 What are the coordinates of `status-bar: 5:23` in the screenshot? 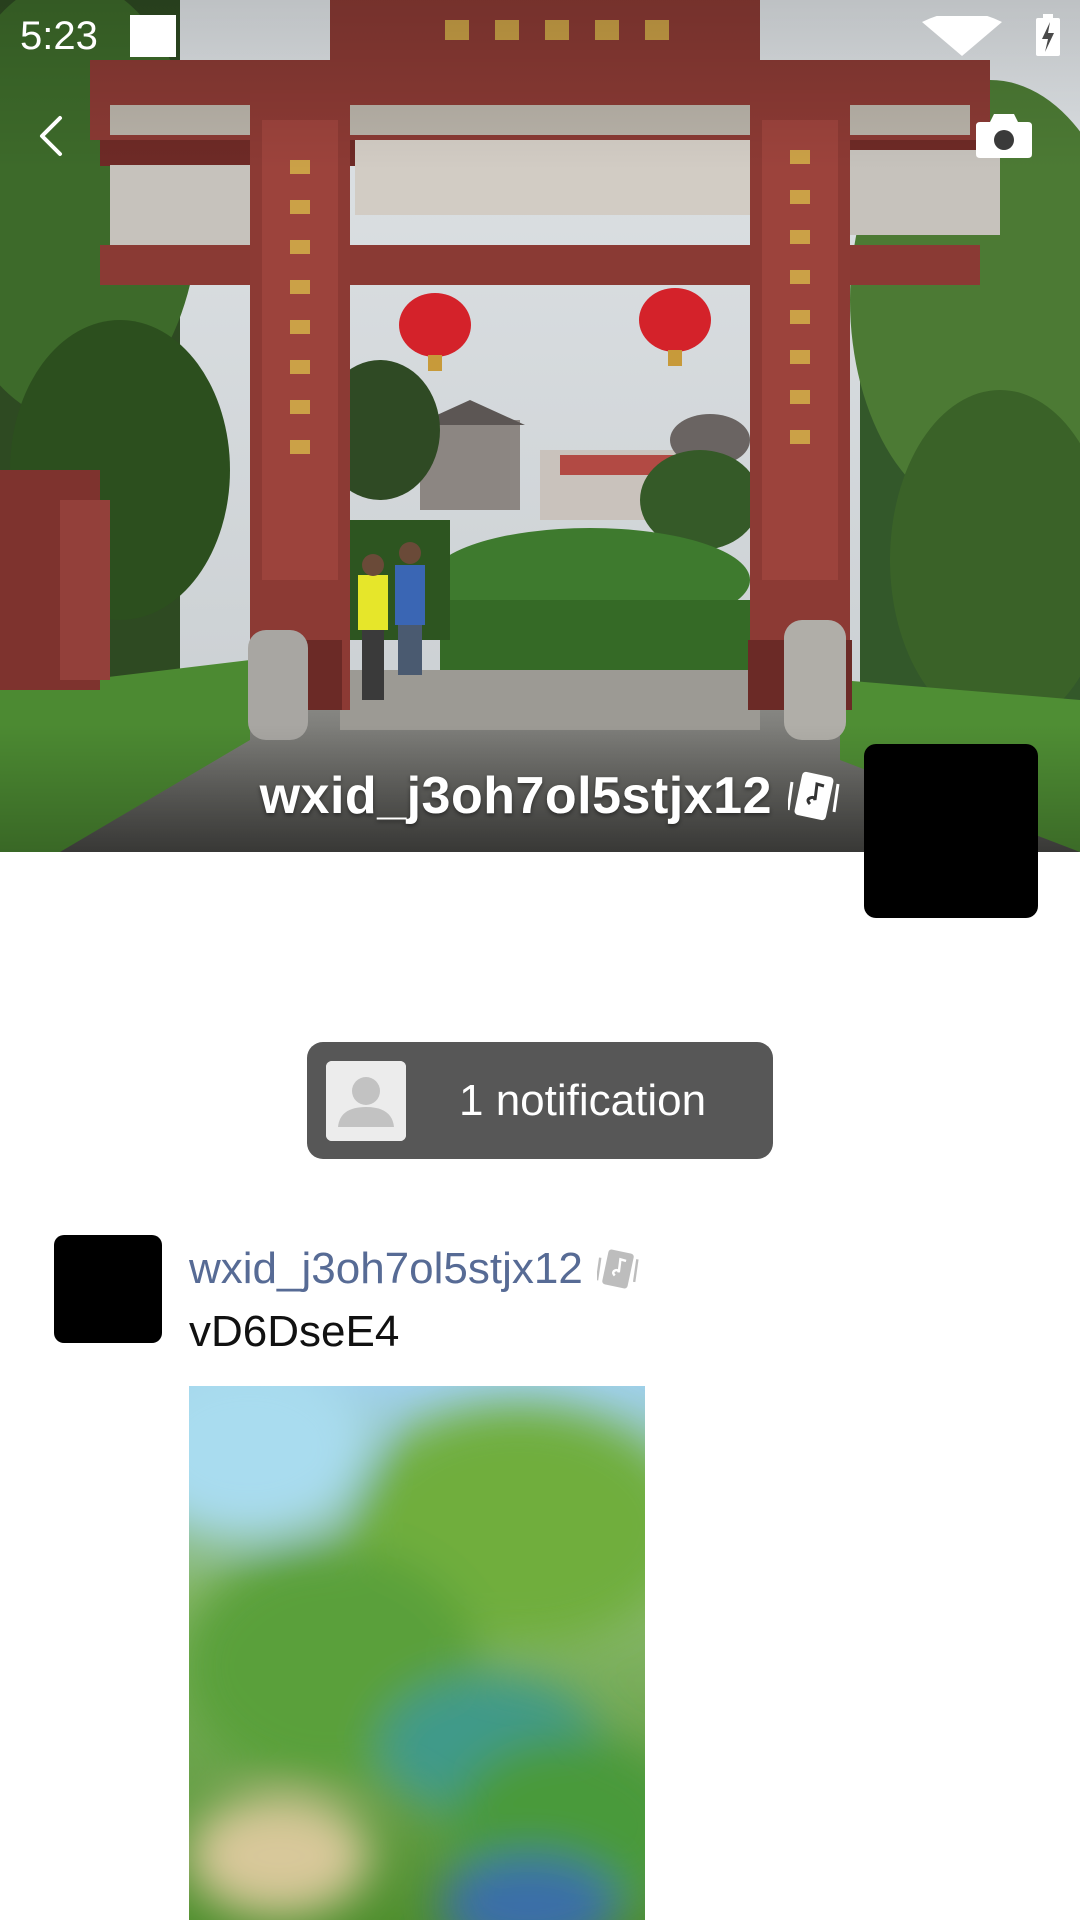 It's located at (540, 36).